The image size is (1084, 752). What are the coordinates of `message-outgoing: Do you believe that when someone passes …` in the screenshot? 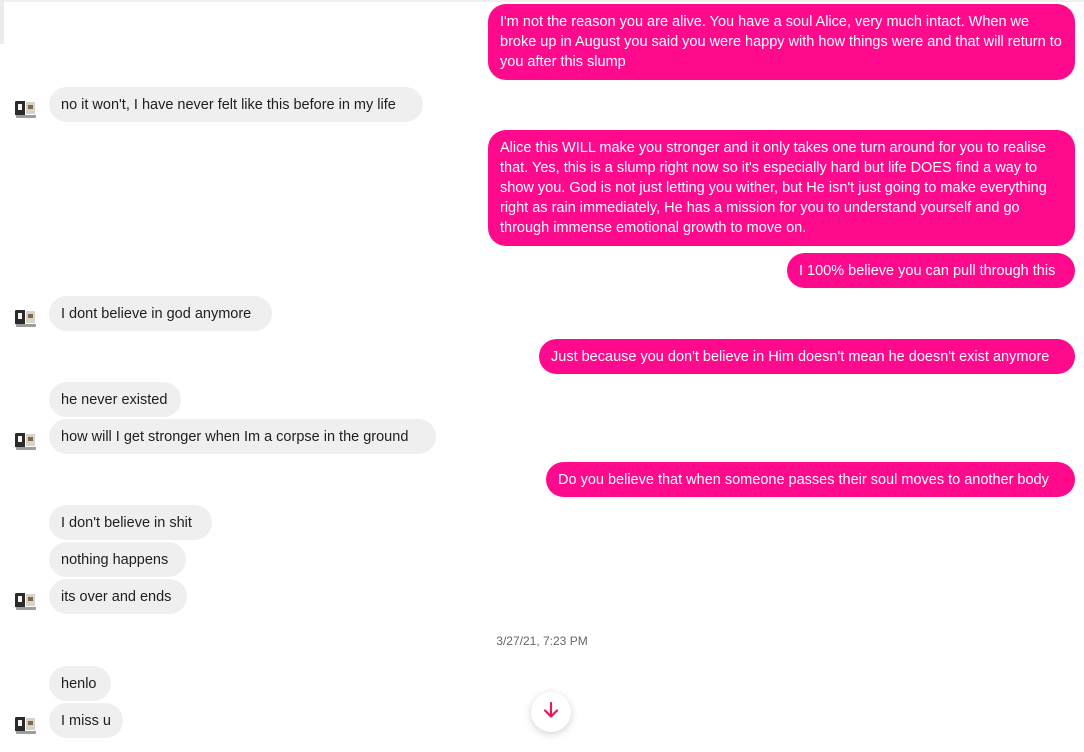 It's located at (810, 479).